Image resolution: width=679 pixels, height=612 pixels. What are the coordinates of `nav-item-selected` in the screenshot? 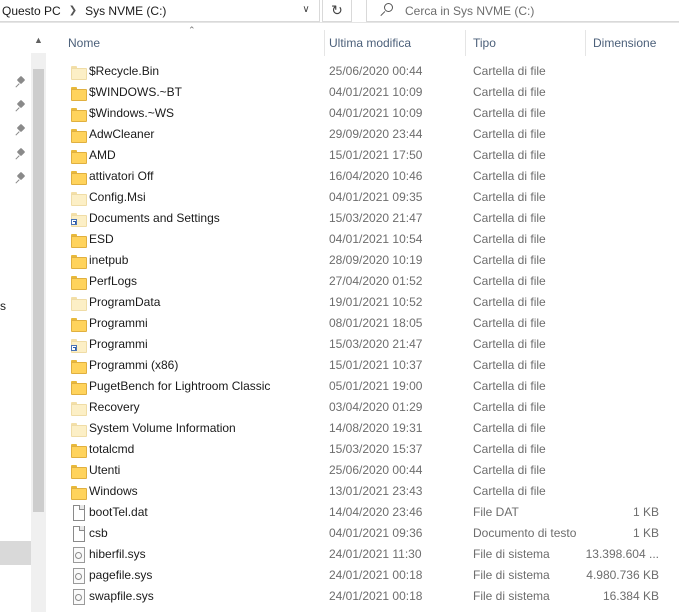 It's located at (15, 553).